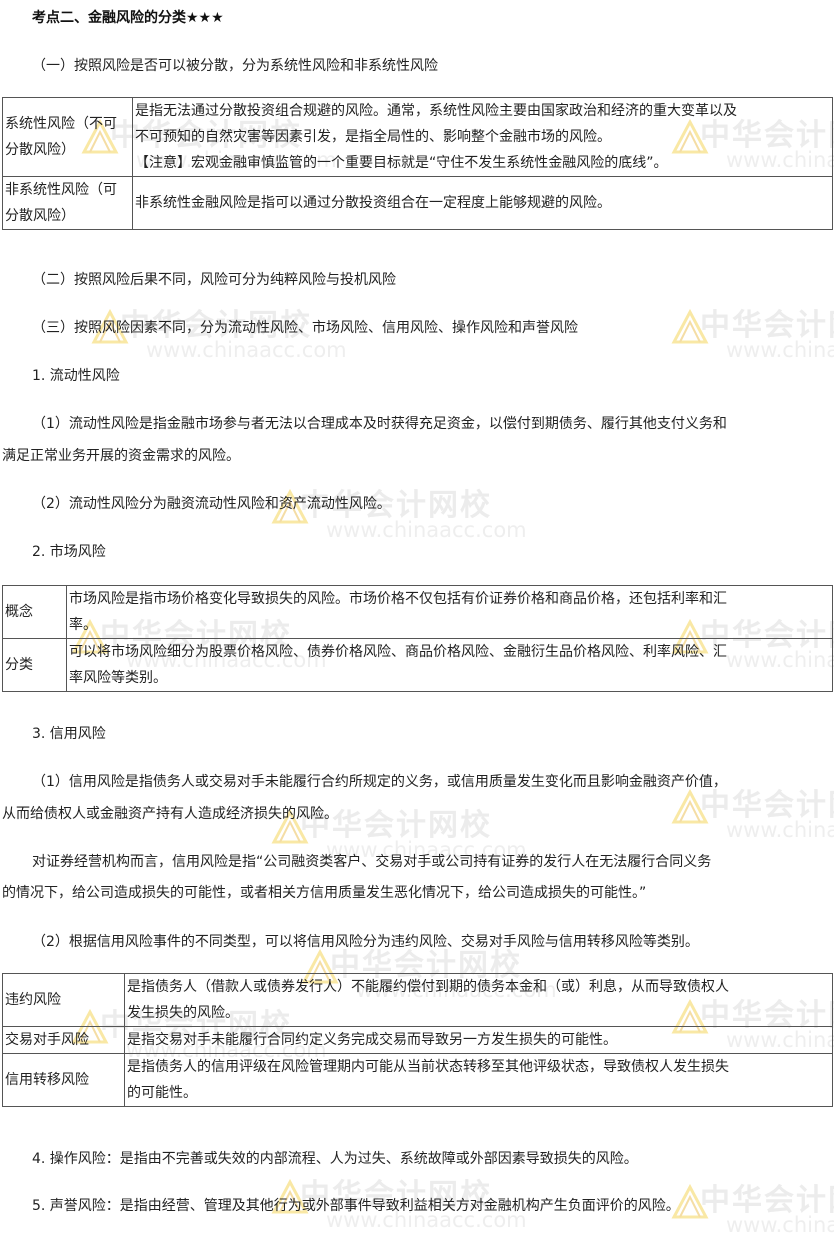 The height and width of the screenshot is (1237, 834). Describe the element at coordinates (63, 1000) in the screenshot. I see `credit-table-term: 违约风险` at that location.